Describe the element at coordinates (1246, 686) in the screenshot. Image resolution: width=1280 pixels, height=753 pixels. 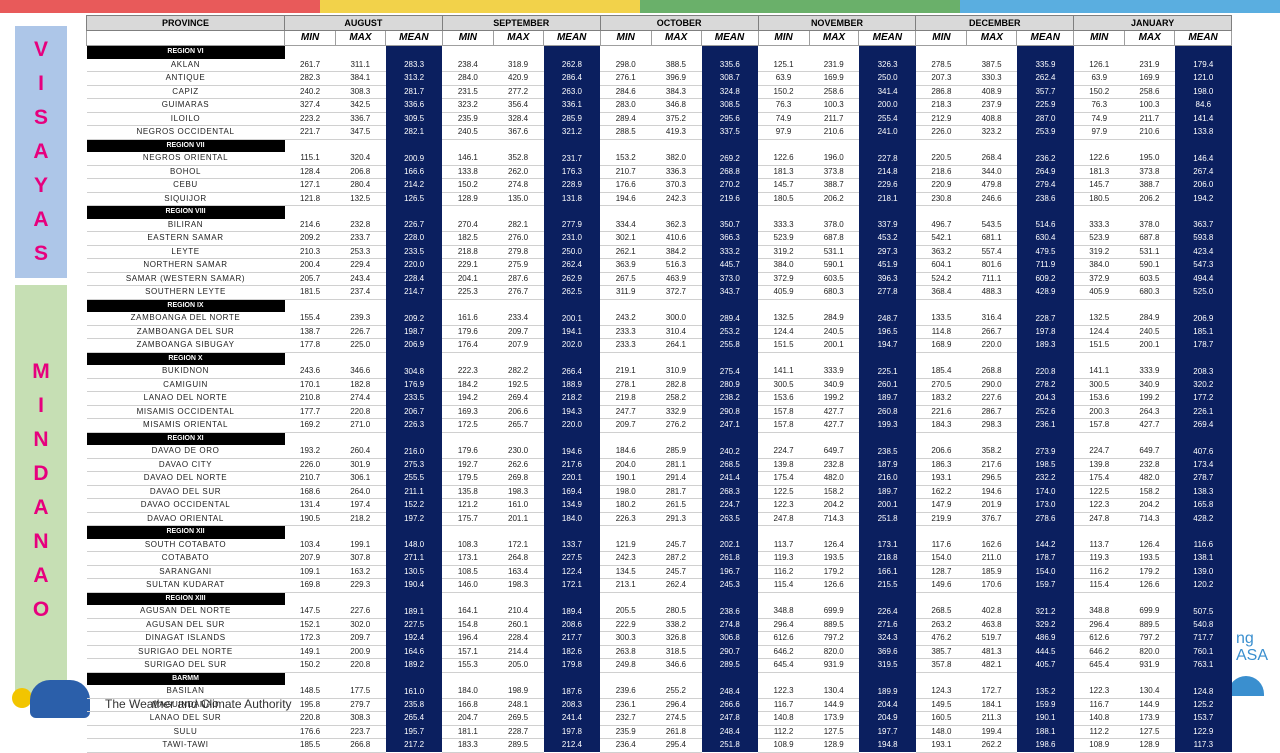
I see `umbrella-logo-icon` at that location.